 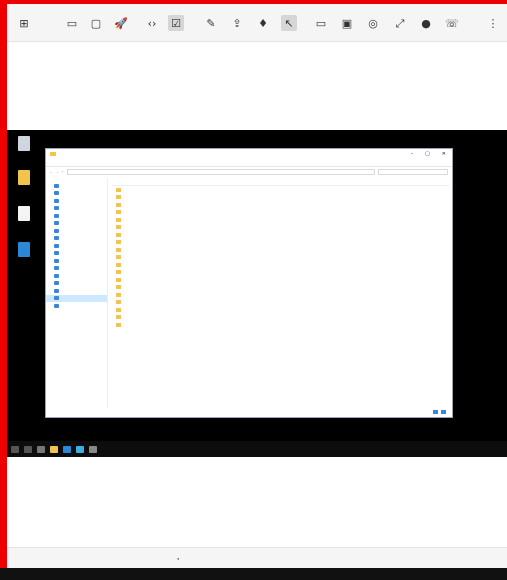 What do you see at coordinates (435, 412) in the screenshot?
I see `details-view-icon` at bounding box center [435, 412].